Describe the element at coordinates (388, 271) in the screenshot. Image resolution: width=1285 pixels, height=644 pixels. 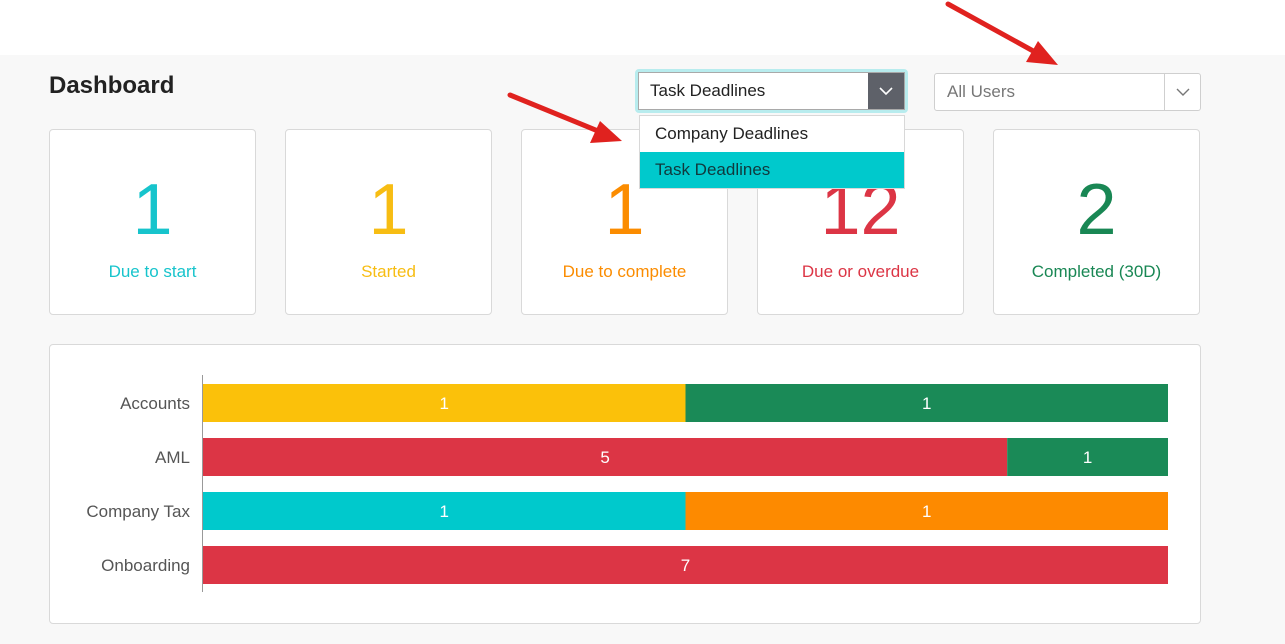
I see `stat-label: Started` at that location.